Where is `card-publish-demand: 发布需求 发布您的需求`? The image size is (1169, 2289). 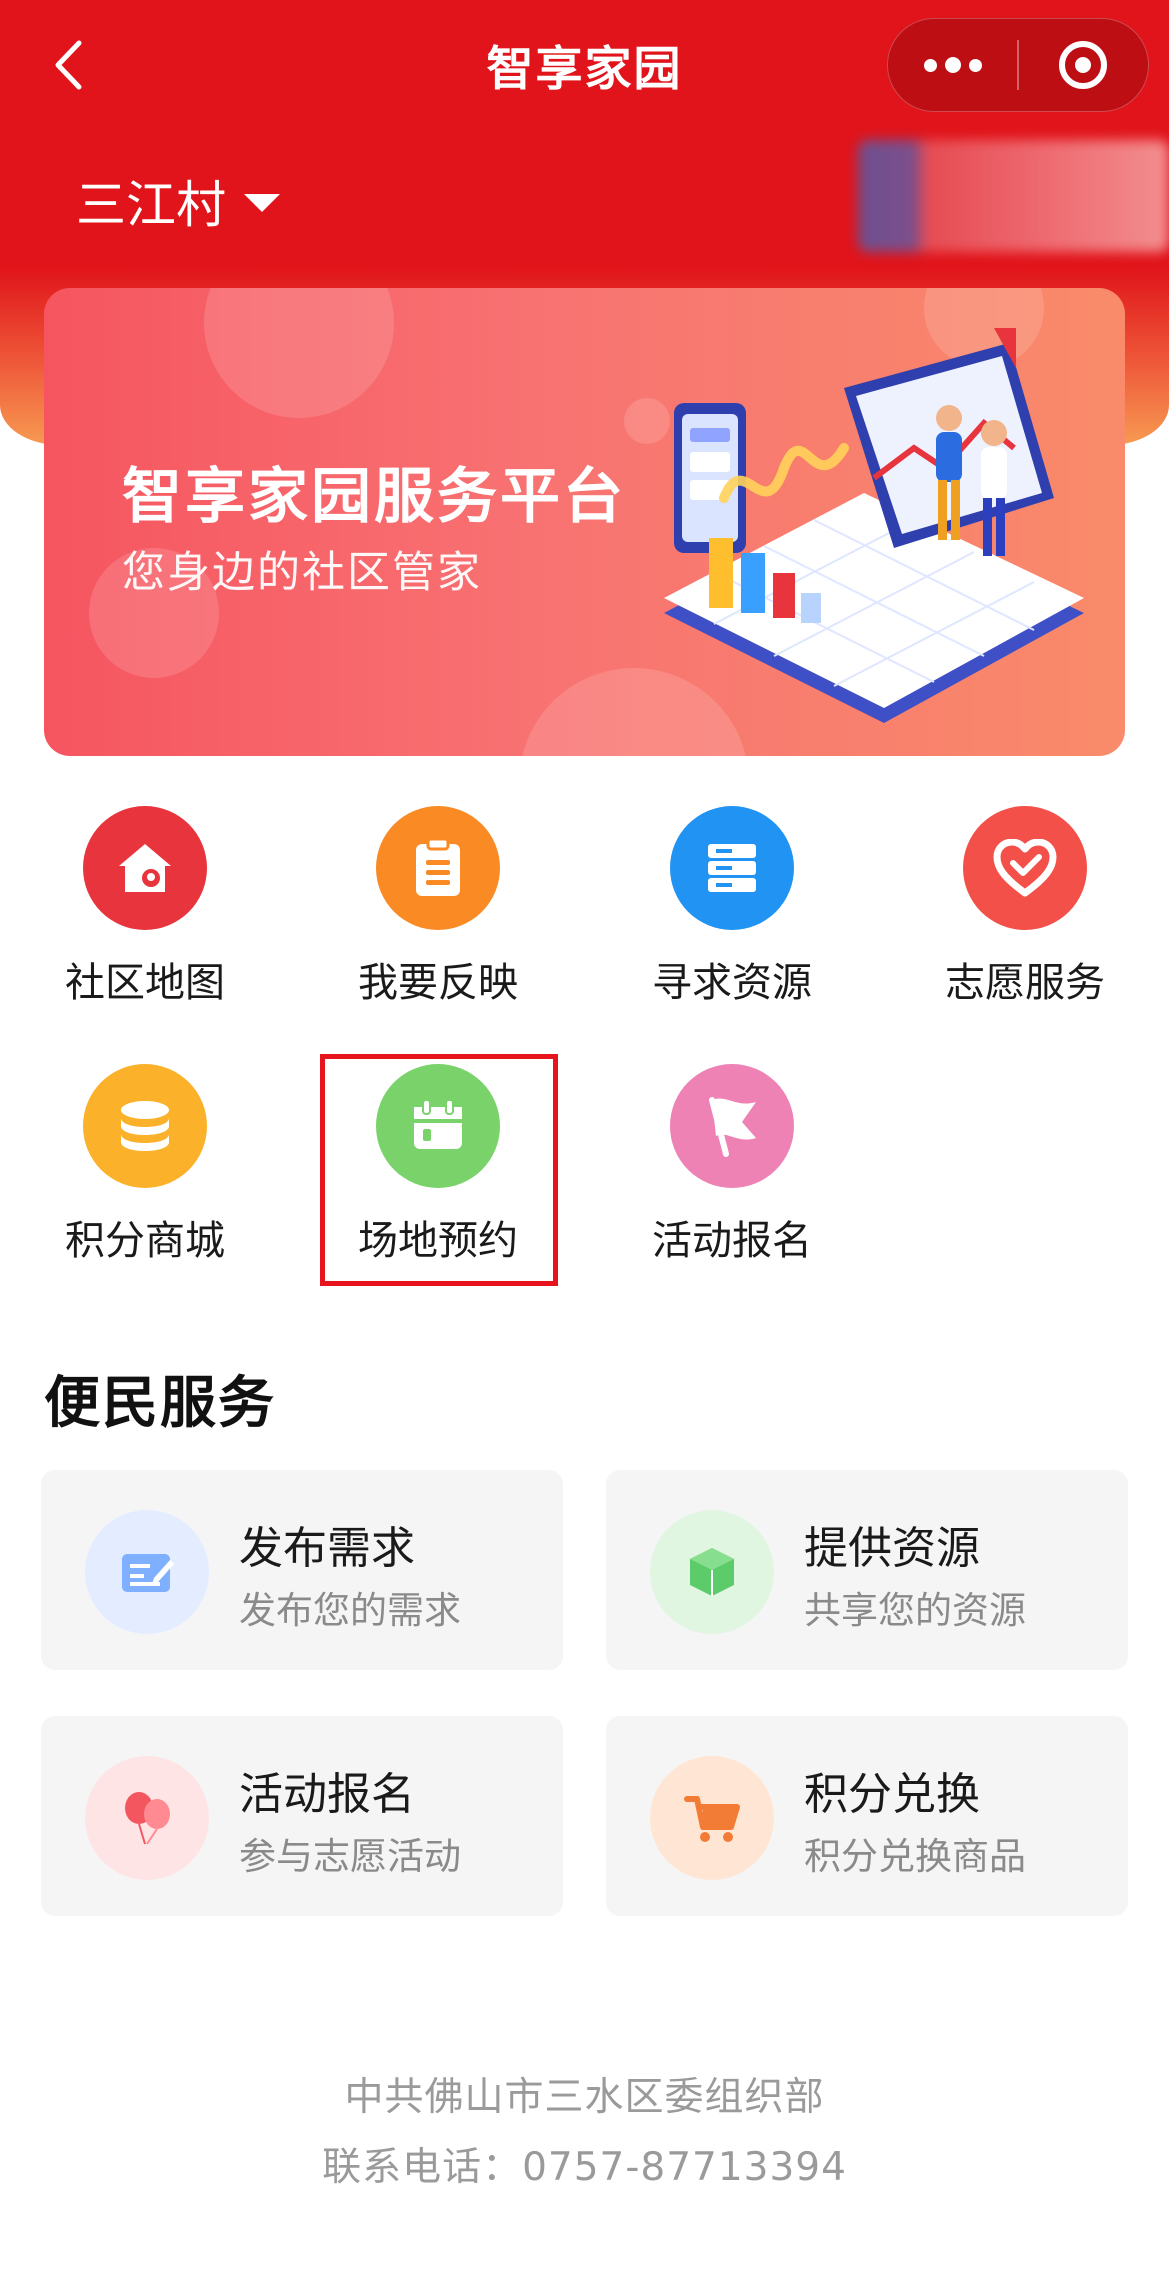 card-publish-demand: 发布需求 发布您的需求 is located at coordinates (302, 1570).